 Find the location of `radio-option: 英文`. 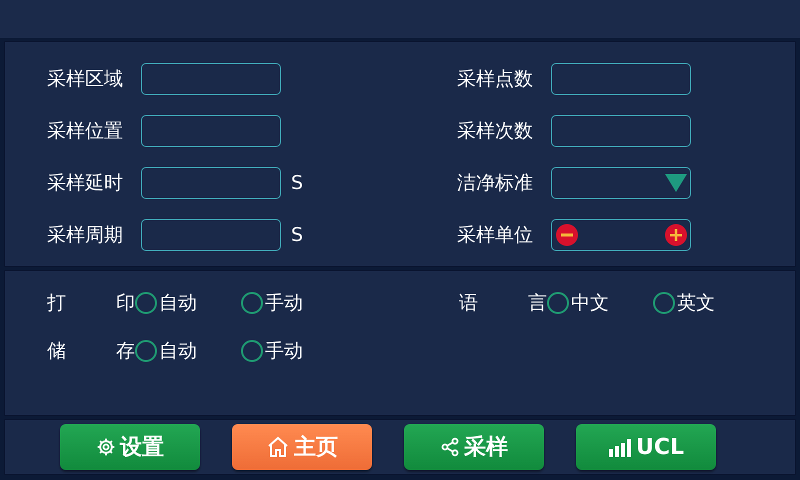

radio-option: 英文 is located at coordinates (706, 303).